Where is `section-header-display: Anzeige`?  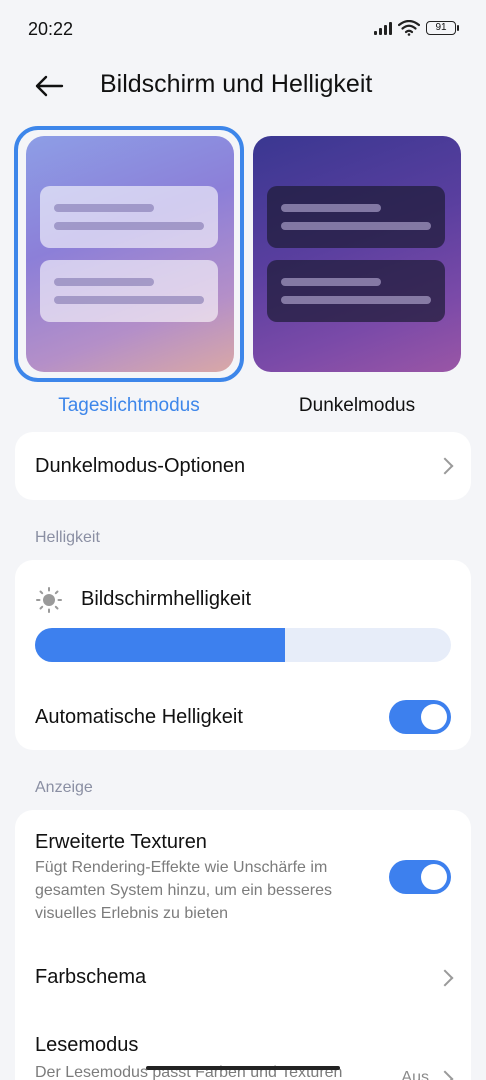 section-header-display: Anzeige is located at coordinates (64, 787).